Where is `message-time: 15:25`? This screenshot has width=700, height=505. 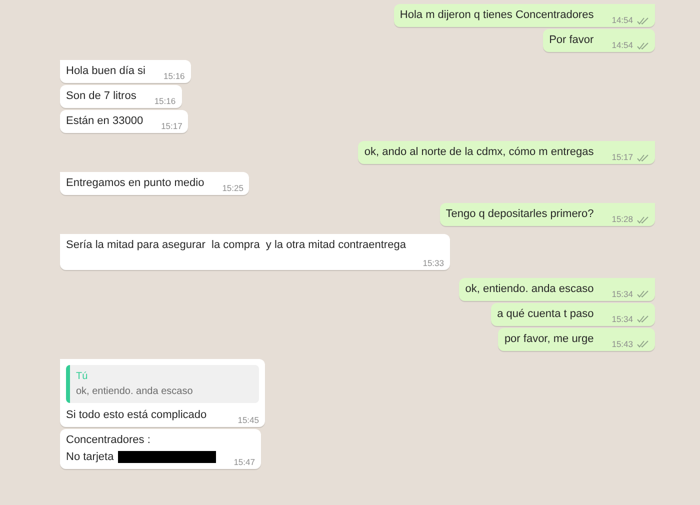 message-time: 15:25 is located at coordinates (233, 188).